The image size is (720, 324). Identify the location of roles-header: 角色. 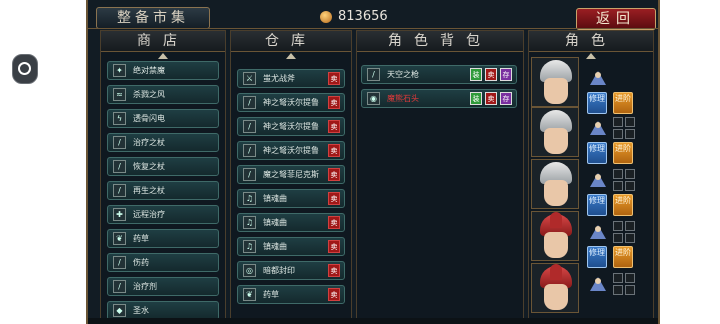
(591, 41).